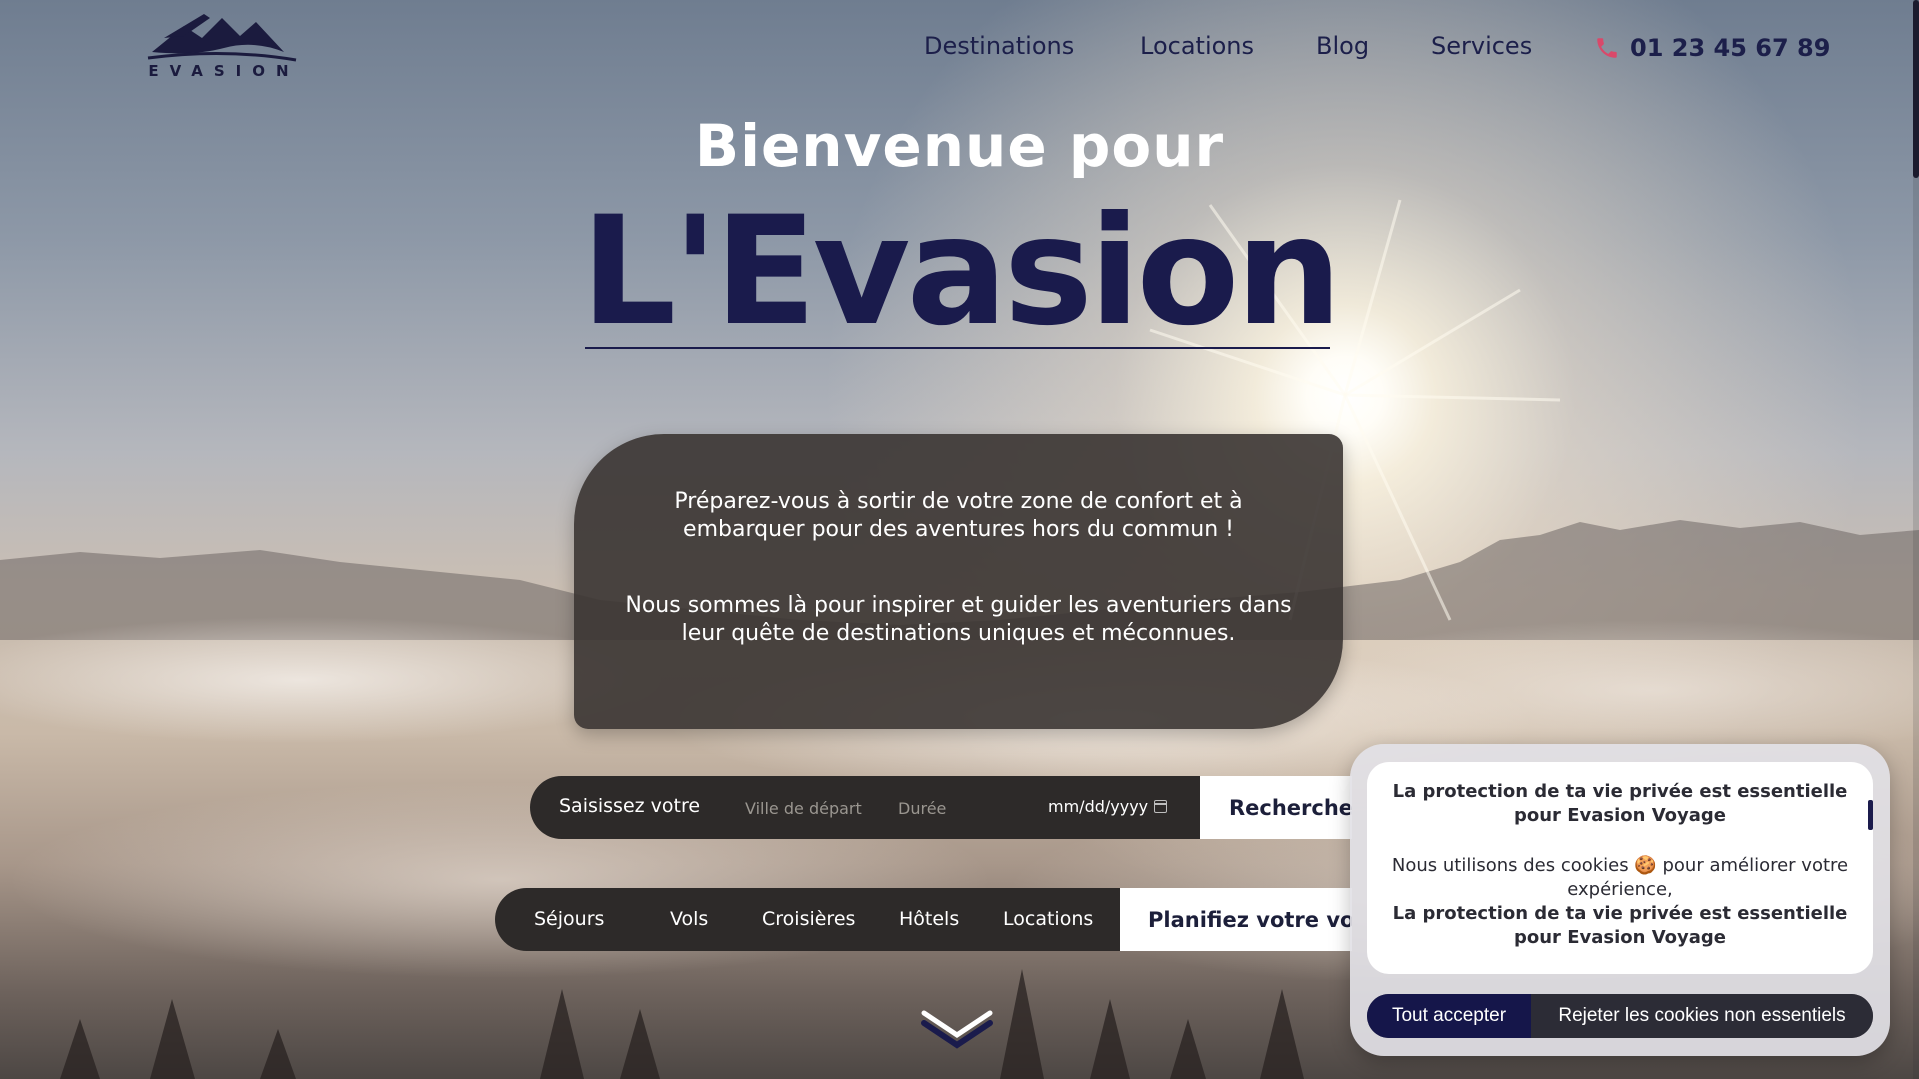 This screenshot has width=1919, height=1079. Describe the element at coordinates (1607, 48) in the screenshot. I see `phone-icon` at that location.